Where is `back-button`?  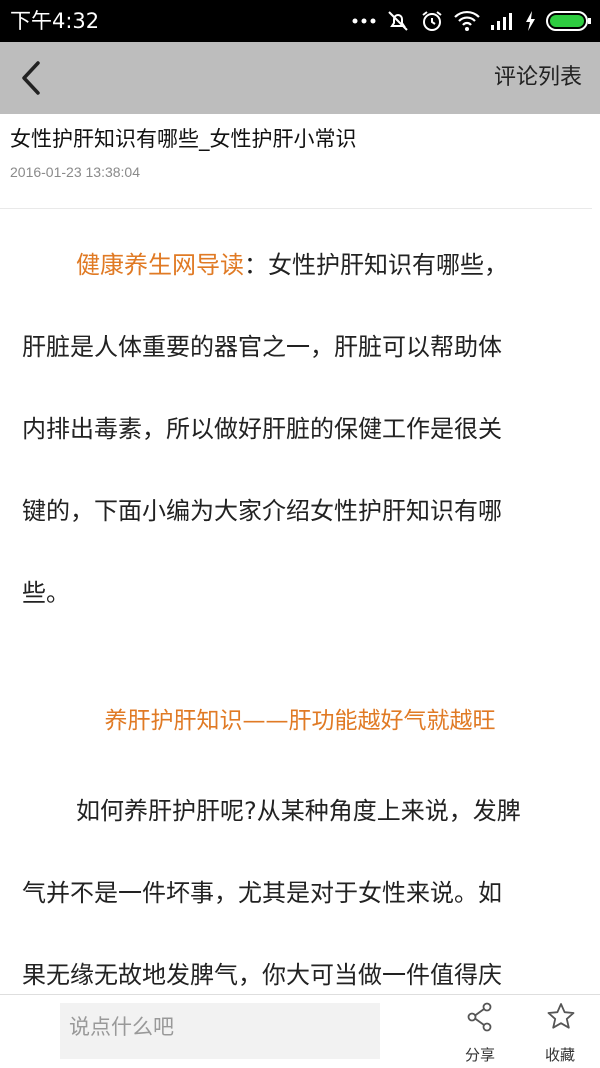
back-button is located at coordinates (34, 78).